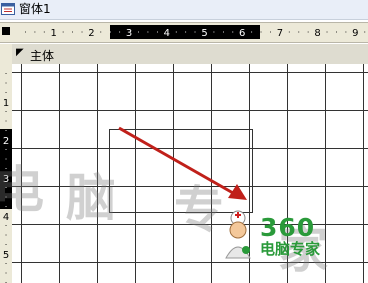  I want to click on section-header-detail: ◤ 主体, so click(190, 54).